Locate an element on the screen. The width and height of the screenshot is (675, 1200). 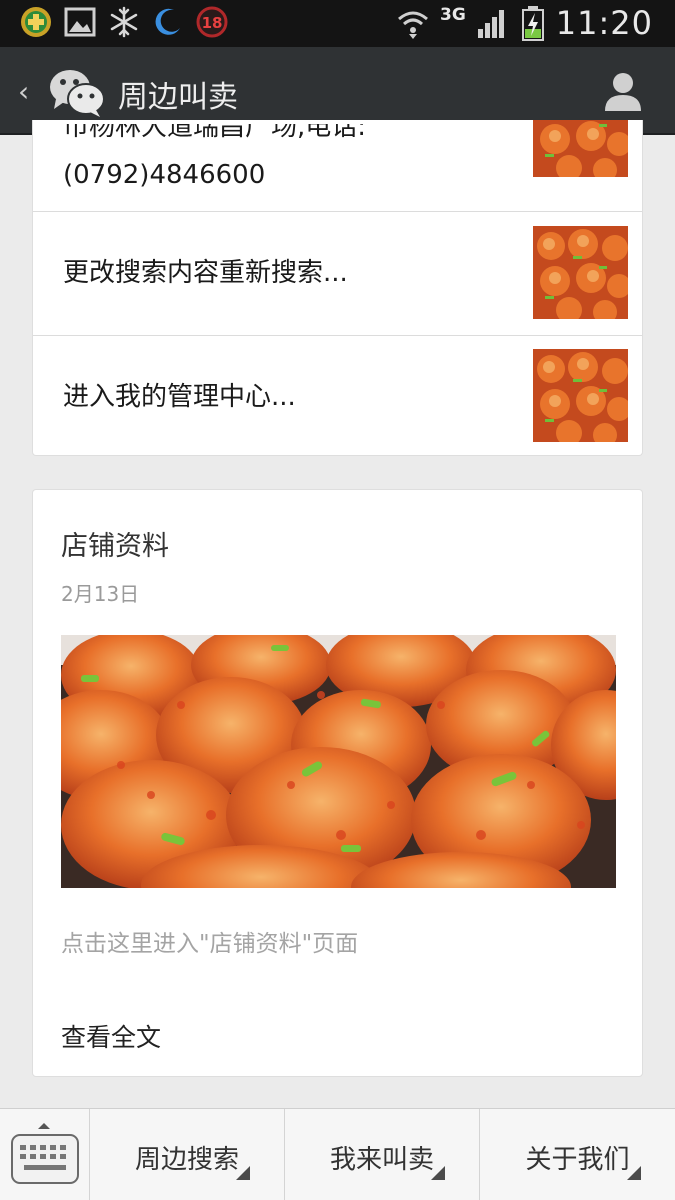
menu-label: 我来叫卖 is located at coordinates (381, 1160).